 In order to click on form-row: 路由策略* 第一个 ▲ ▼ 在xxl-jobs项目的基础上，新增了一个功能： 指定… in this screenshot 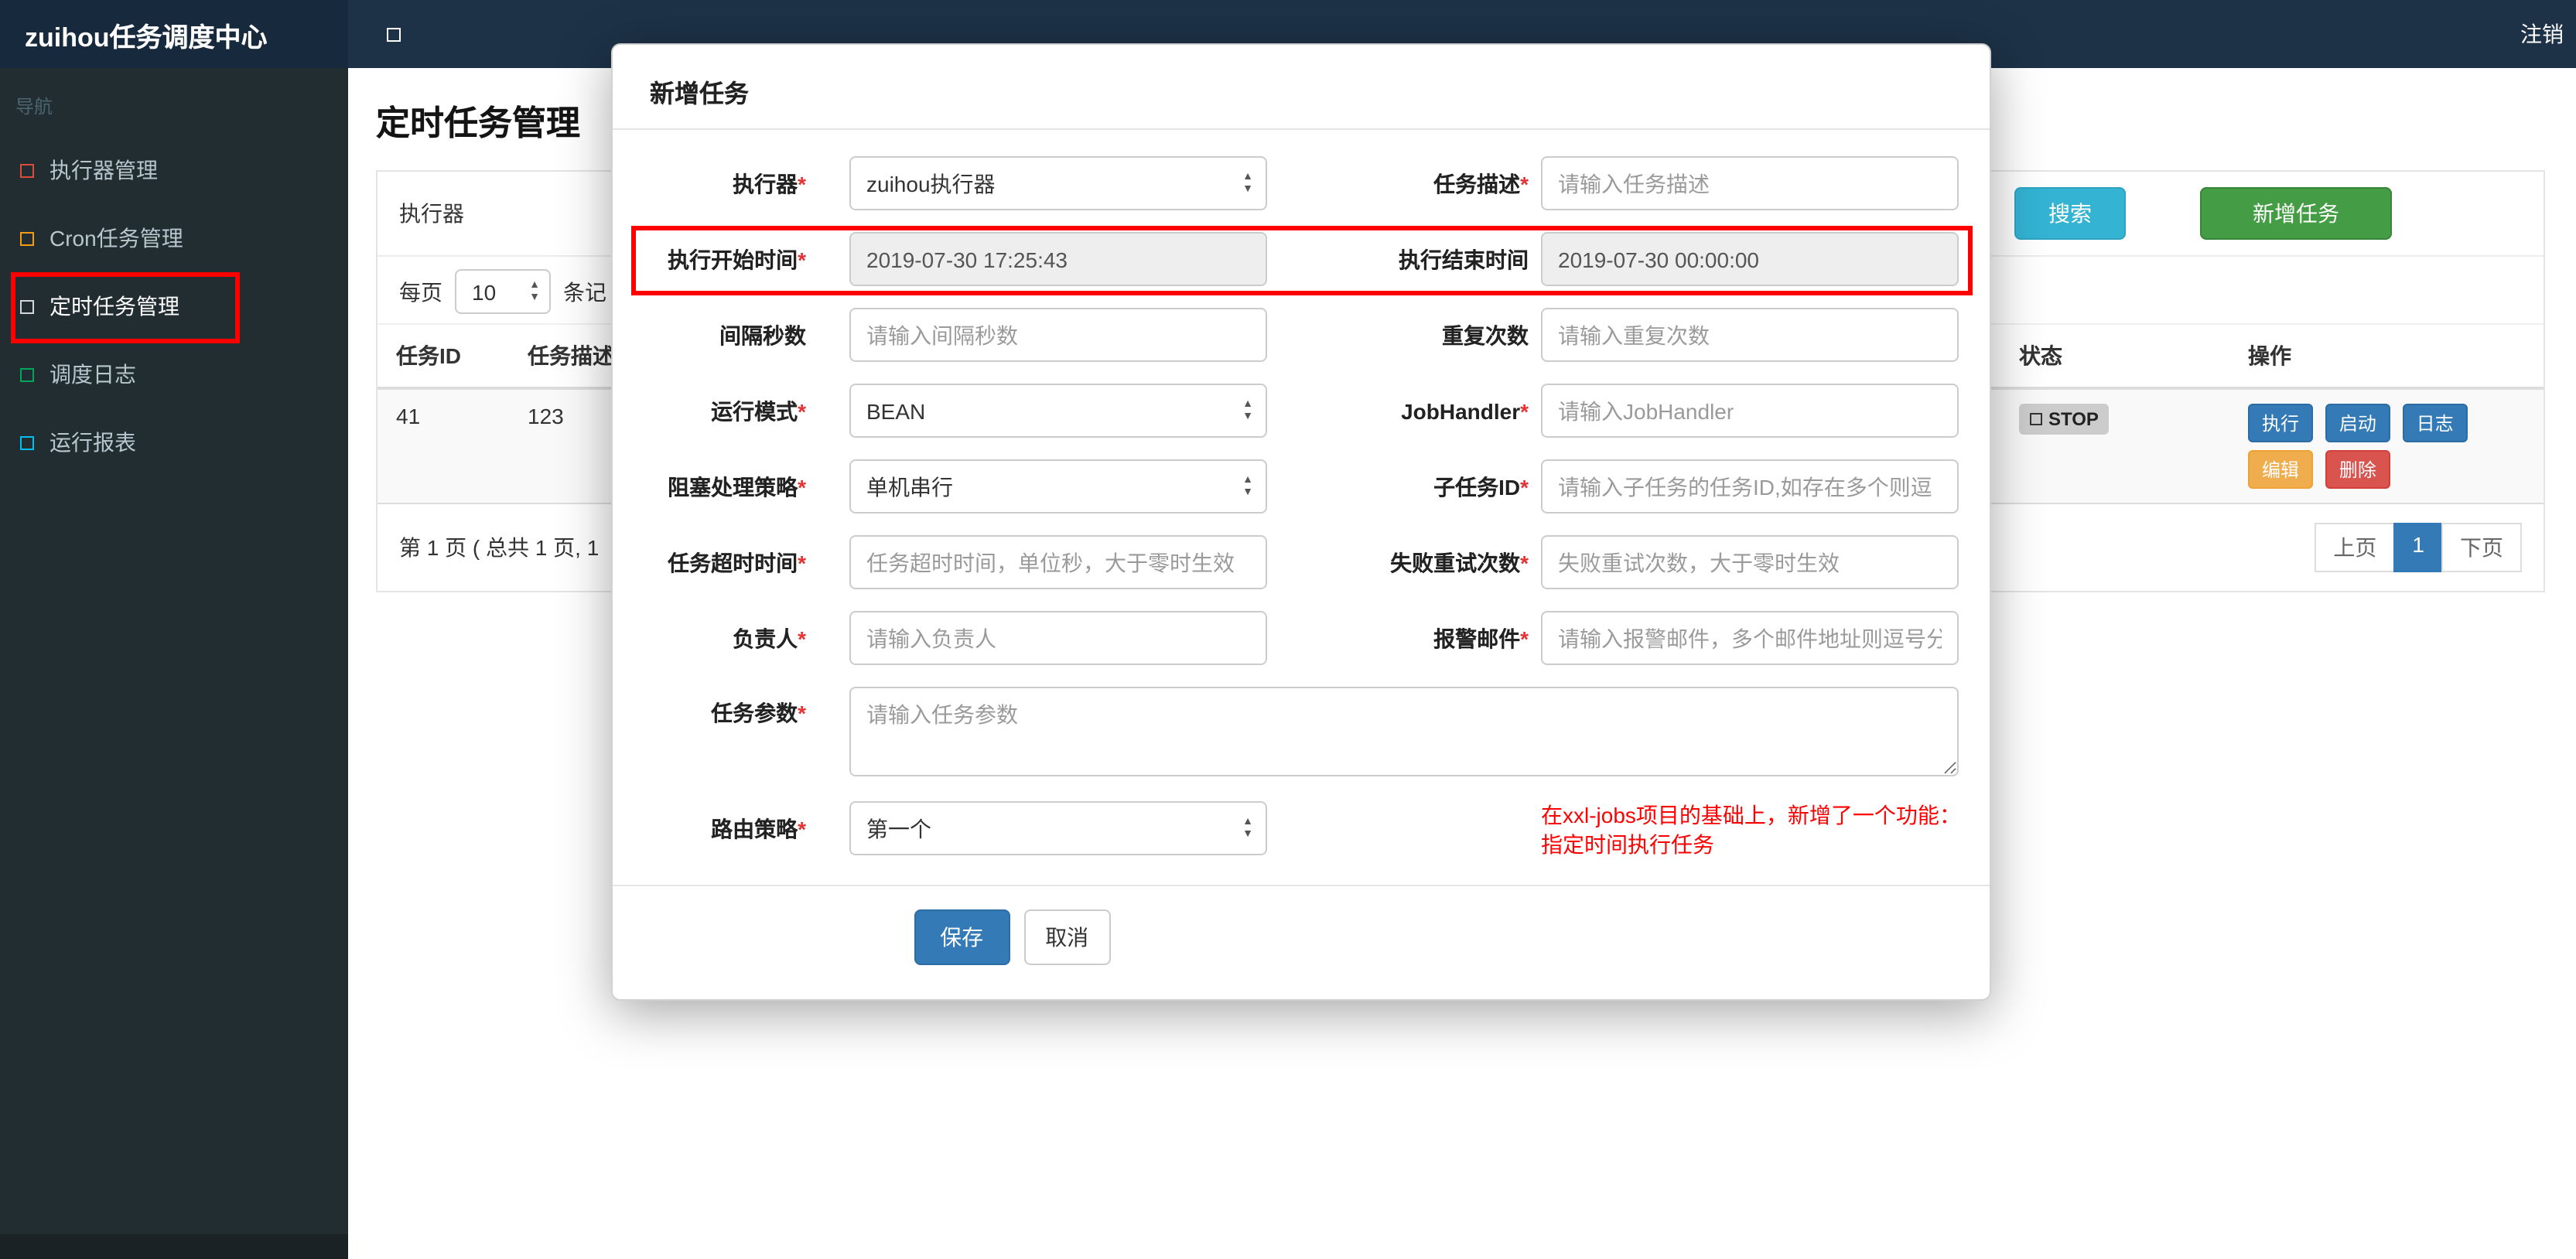, I will do `click(1304, 829)`.